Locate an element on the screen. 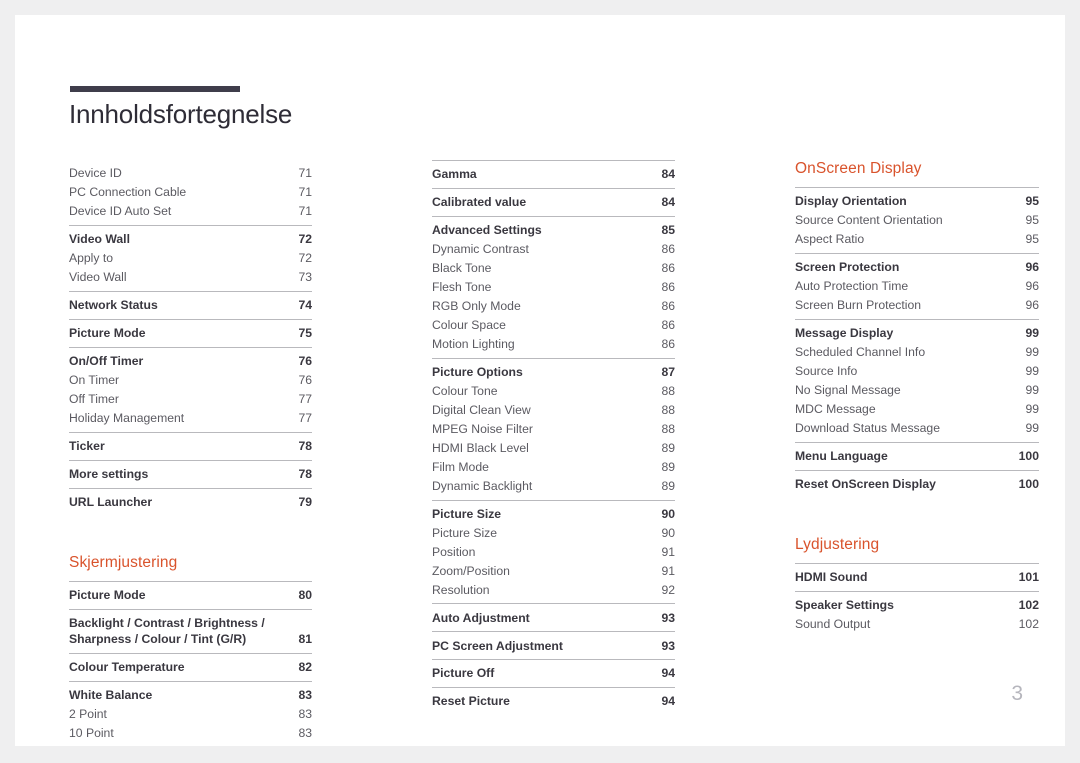  toc-entry: White Balance 83 is located at coordinates (190, 695).